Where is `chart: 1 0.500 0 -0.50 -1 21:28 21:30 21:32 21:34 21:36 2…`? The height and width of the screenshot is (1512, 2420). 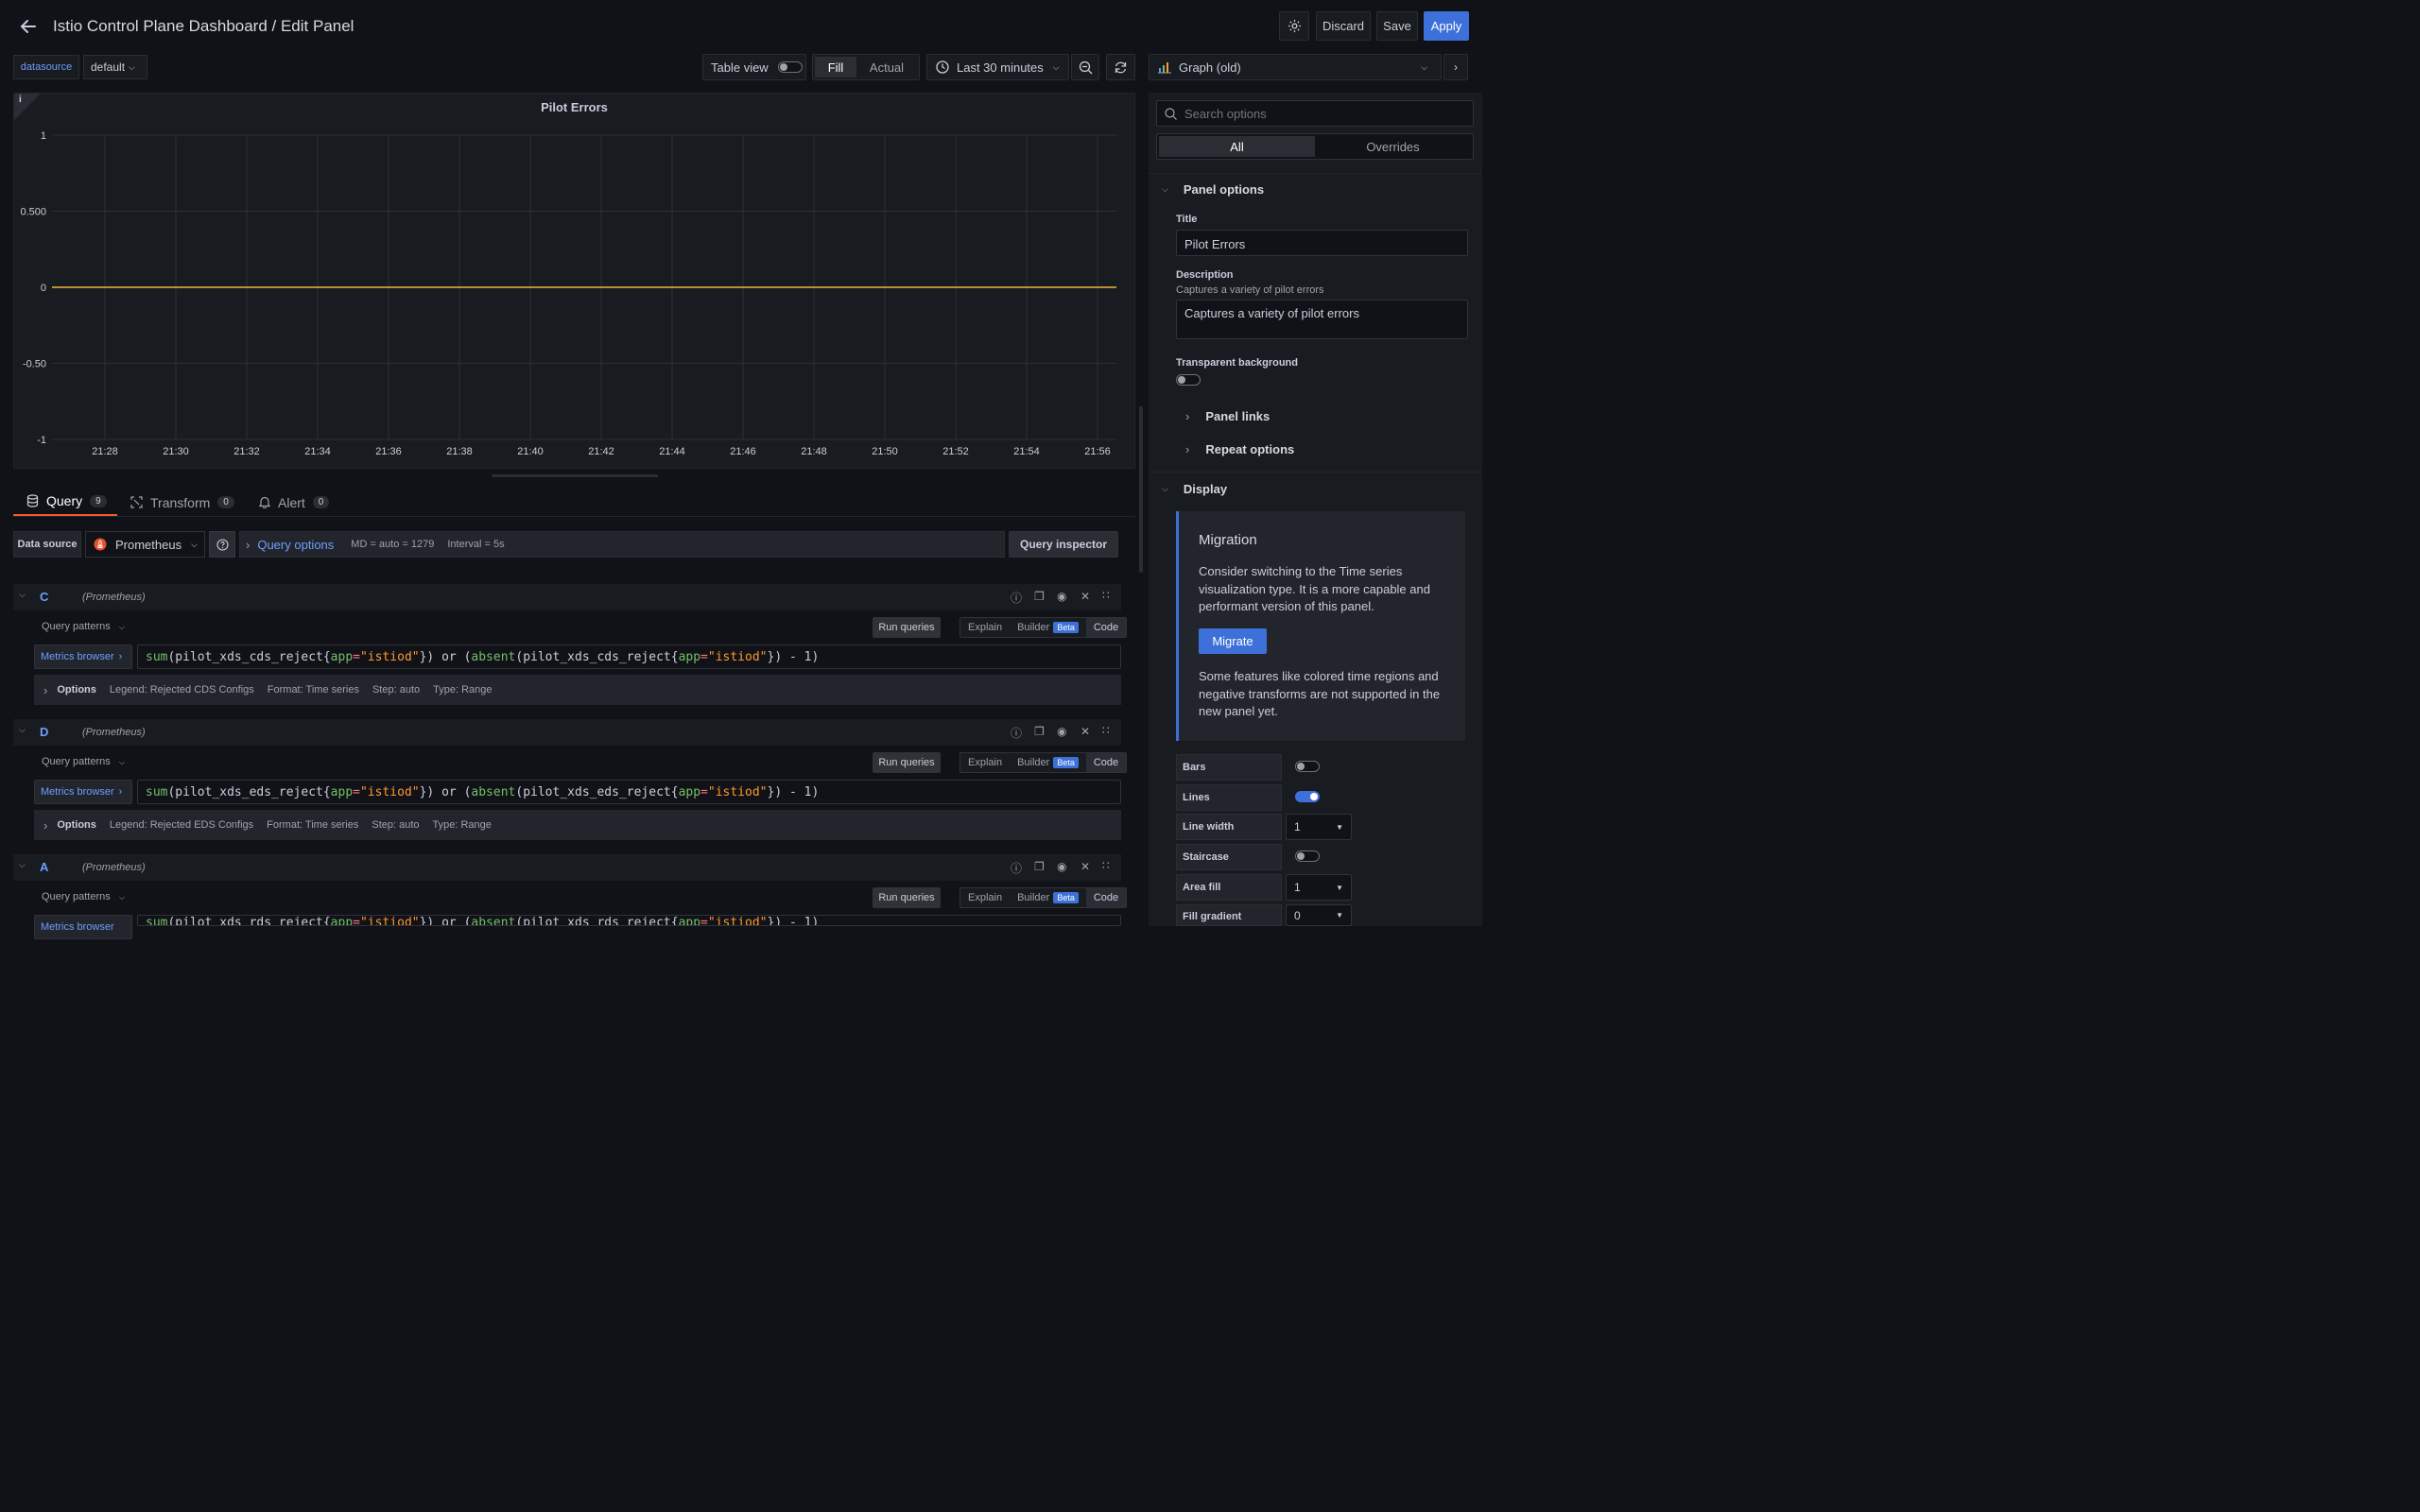
chart: 1 0.500 0 -0.50 -1 21:28 21:30 21:32 21:34 21:36 2… is located at coordinates (575, 282).